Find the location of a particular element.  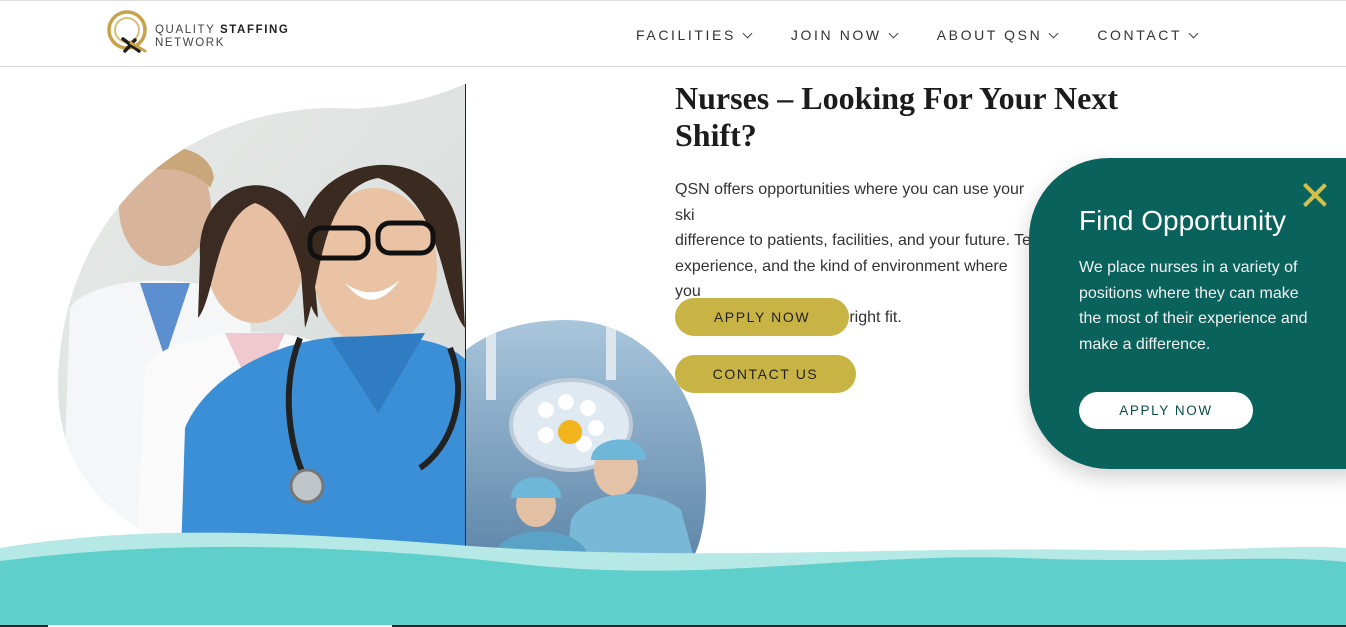

logo-word-network: NETWORK is located at coordinates (190, 43).